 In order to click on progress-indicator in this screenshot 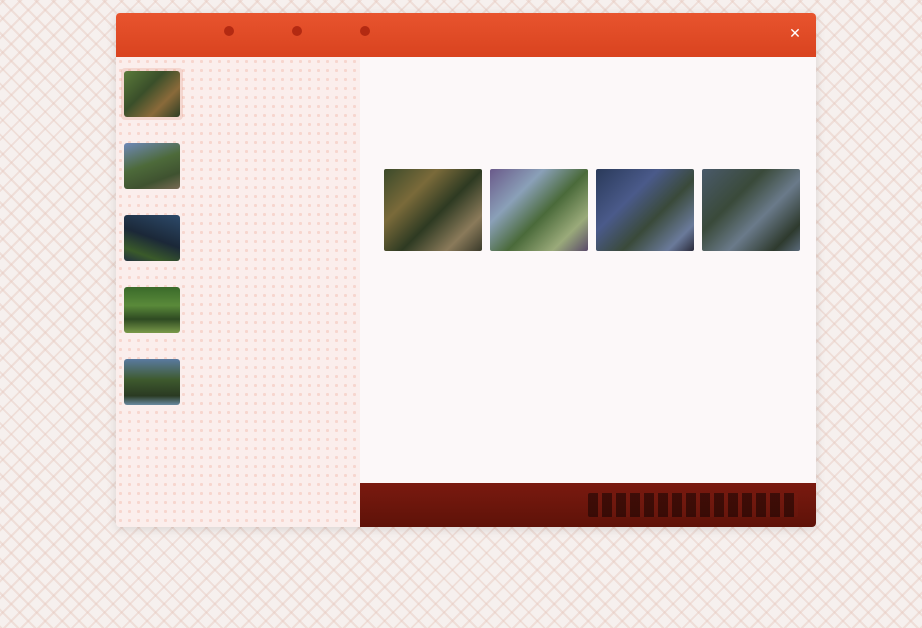, I will do `click(693, 505)`.